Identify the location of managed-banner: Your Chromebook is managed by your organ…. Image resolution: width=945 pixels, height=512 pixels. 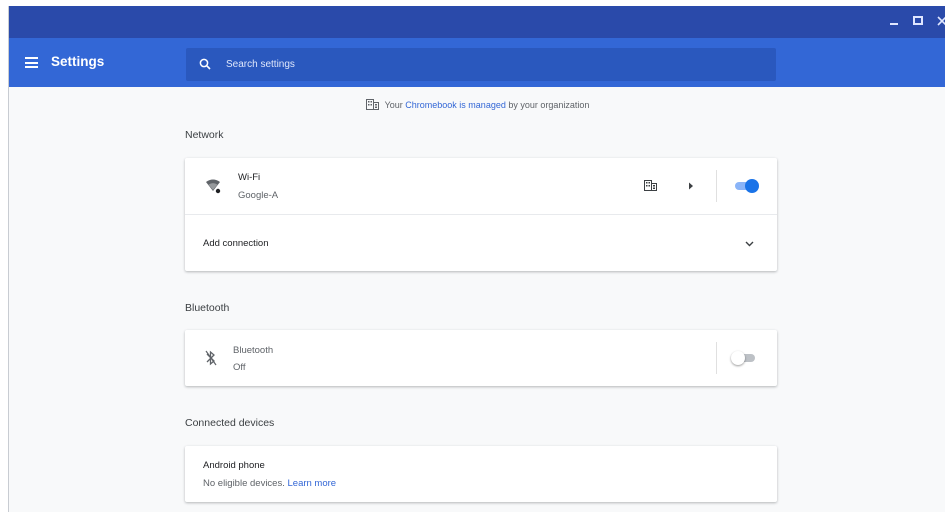
(477, 104).